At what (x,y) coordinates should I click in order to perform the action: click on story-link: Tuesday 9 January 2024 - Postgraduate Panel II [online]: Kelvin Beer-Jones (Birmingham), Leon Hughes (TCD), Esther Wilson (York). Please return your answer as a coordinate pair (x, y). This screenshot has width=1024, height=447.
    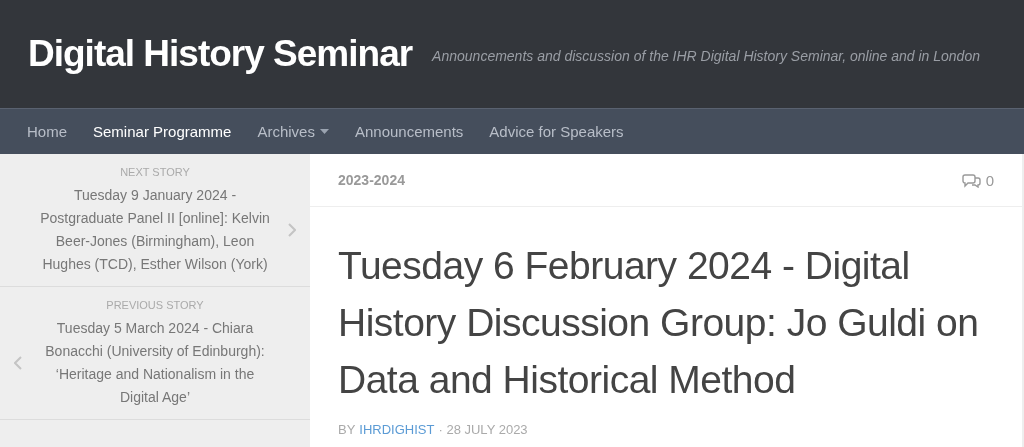
    Looking at the image, I should click on (155, 230).